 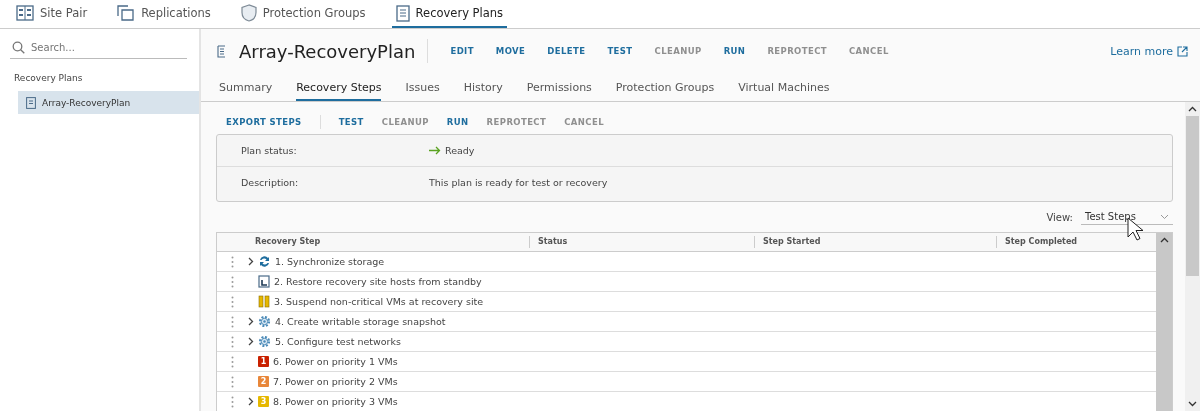 What do you see at coordinates (379, 301) in the screenshot?
I see `step-name: 3. Suspend non-critical VMs at recovery site` at bounding box center [379, 301].